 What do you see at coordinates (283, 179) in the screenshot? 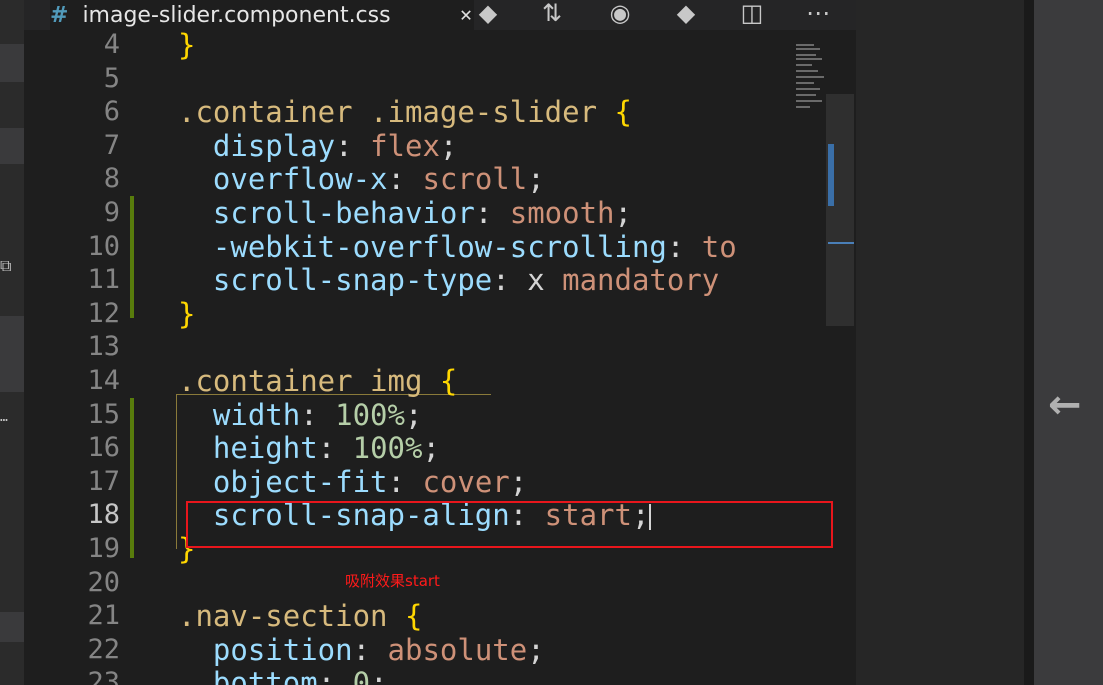
I see `code-token: overflow-x` at bounding box center [283, 179].